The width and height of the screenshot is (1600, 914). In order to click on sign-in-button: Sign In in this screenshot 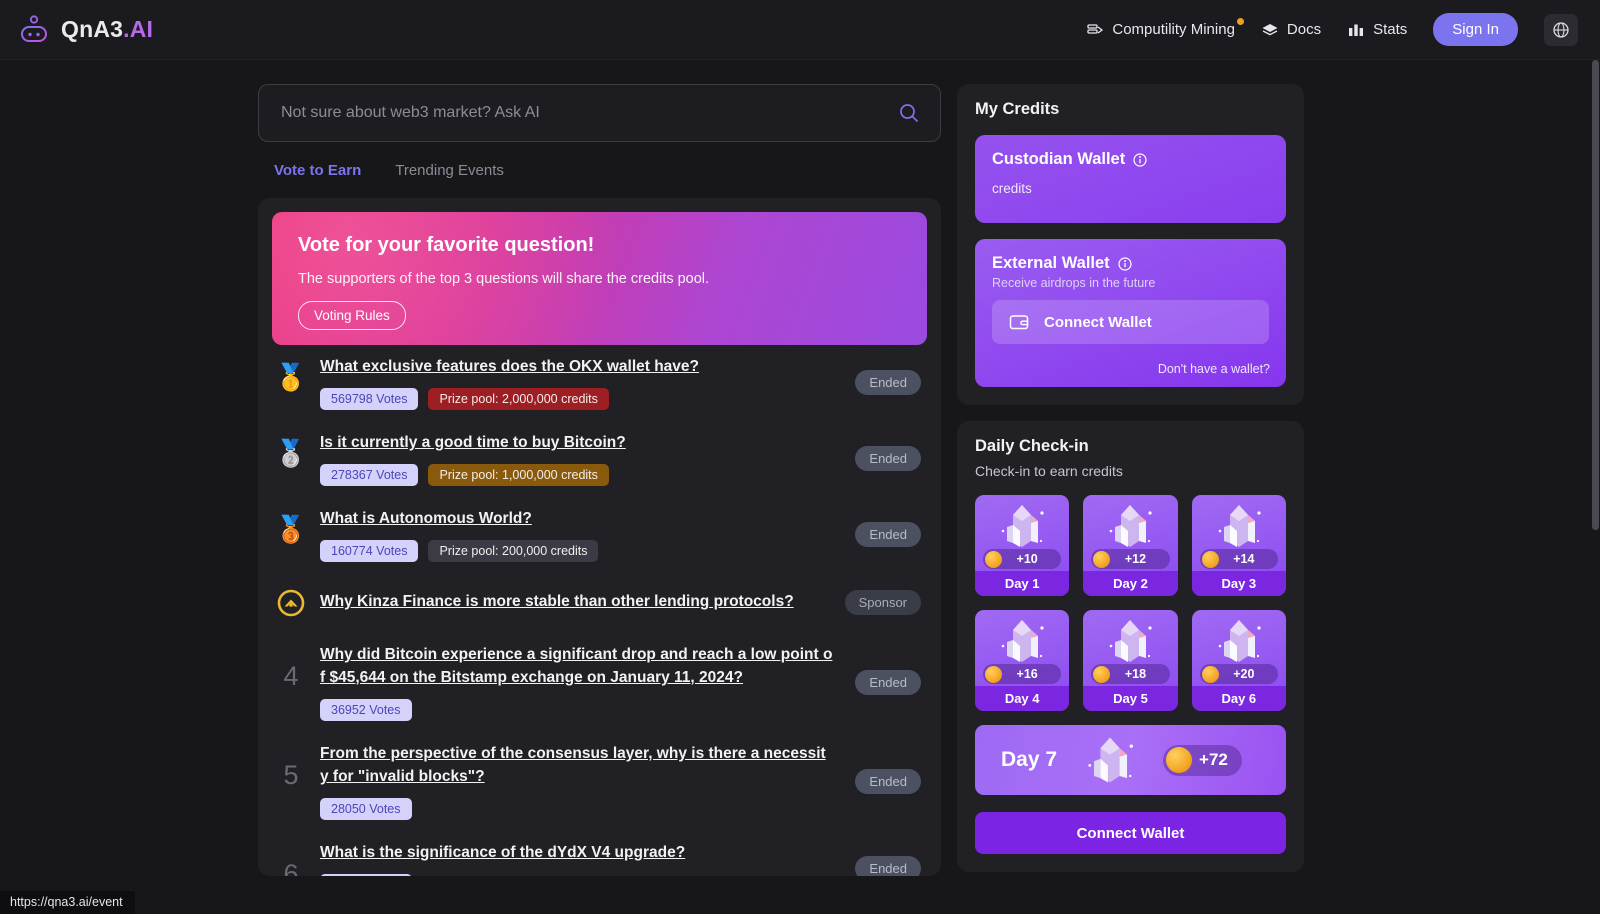, I will do `click(1475, 29)`.